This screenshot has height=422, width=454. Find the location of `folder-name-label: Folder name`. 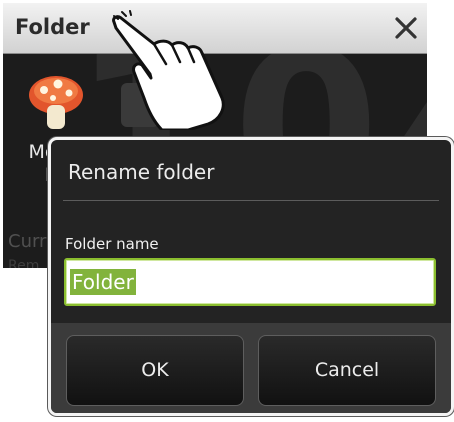

folder-name-label: Folder name is located at coordinates (112, 244).